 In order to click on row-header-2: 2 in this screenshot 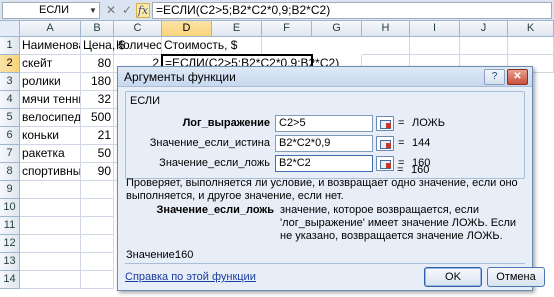, I will do `click(10, 64)`.